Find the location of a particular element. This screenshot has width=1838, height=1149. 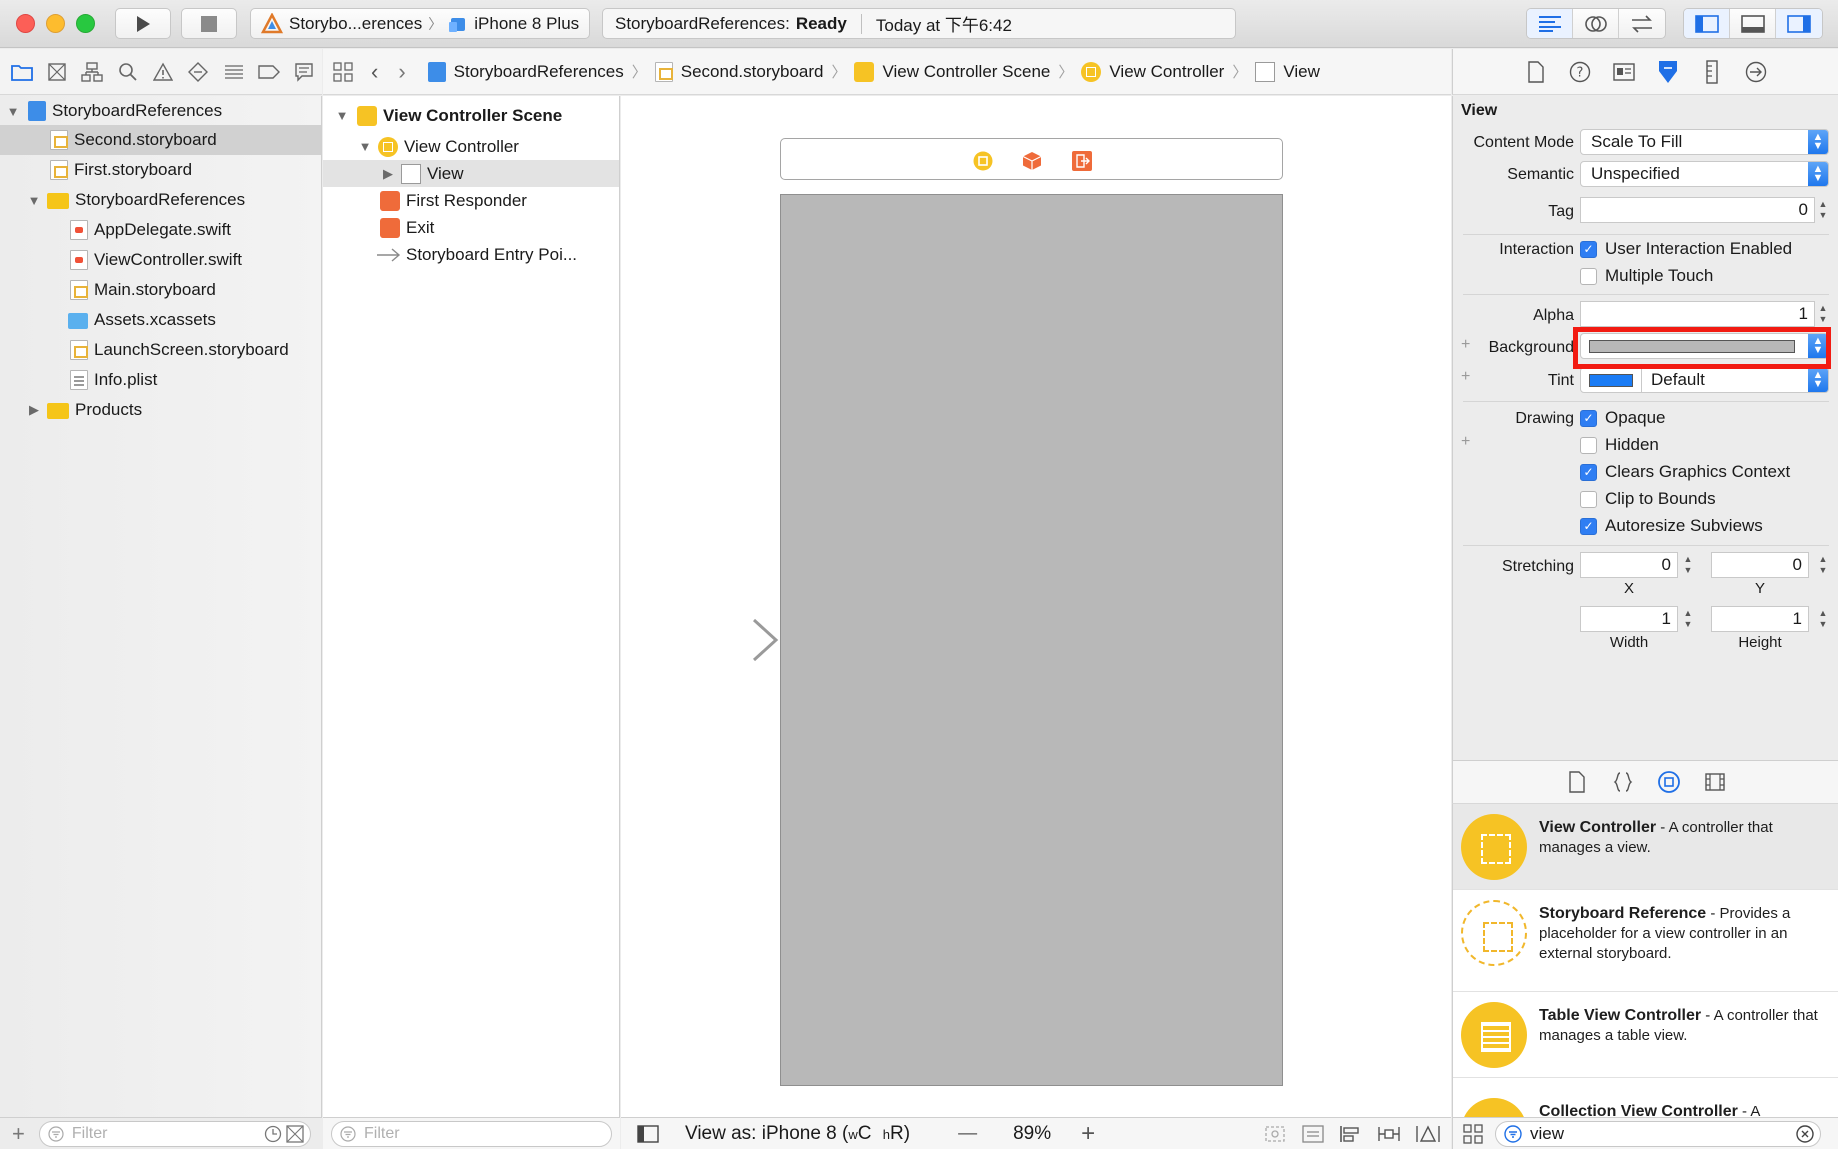

library-item-collection-view-controller: Collection View Controller - A is located at coordinates (1645, 1102).